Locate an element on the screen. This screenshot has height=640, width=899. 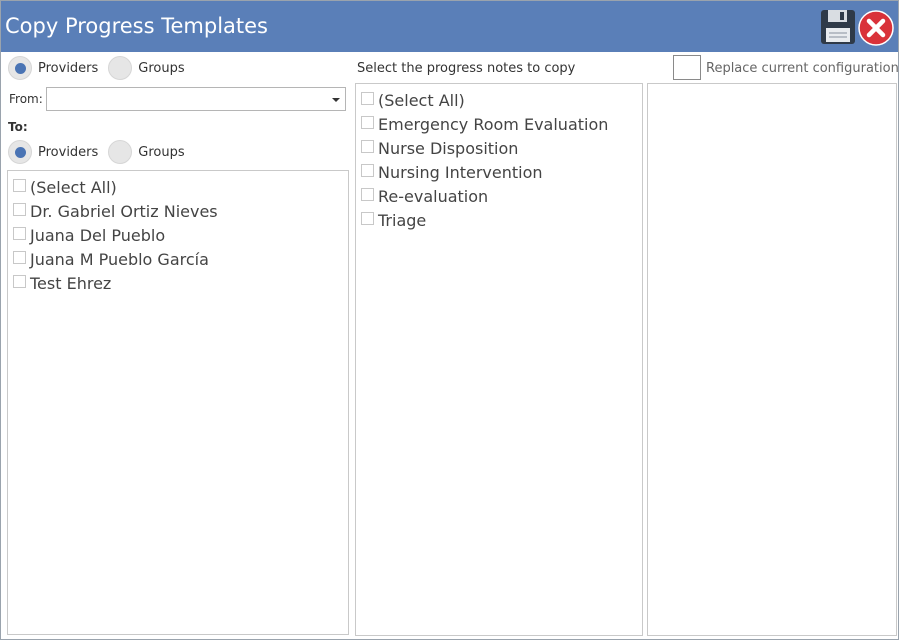
list-item: Re-evaluation is located at coordinates (501, 196).